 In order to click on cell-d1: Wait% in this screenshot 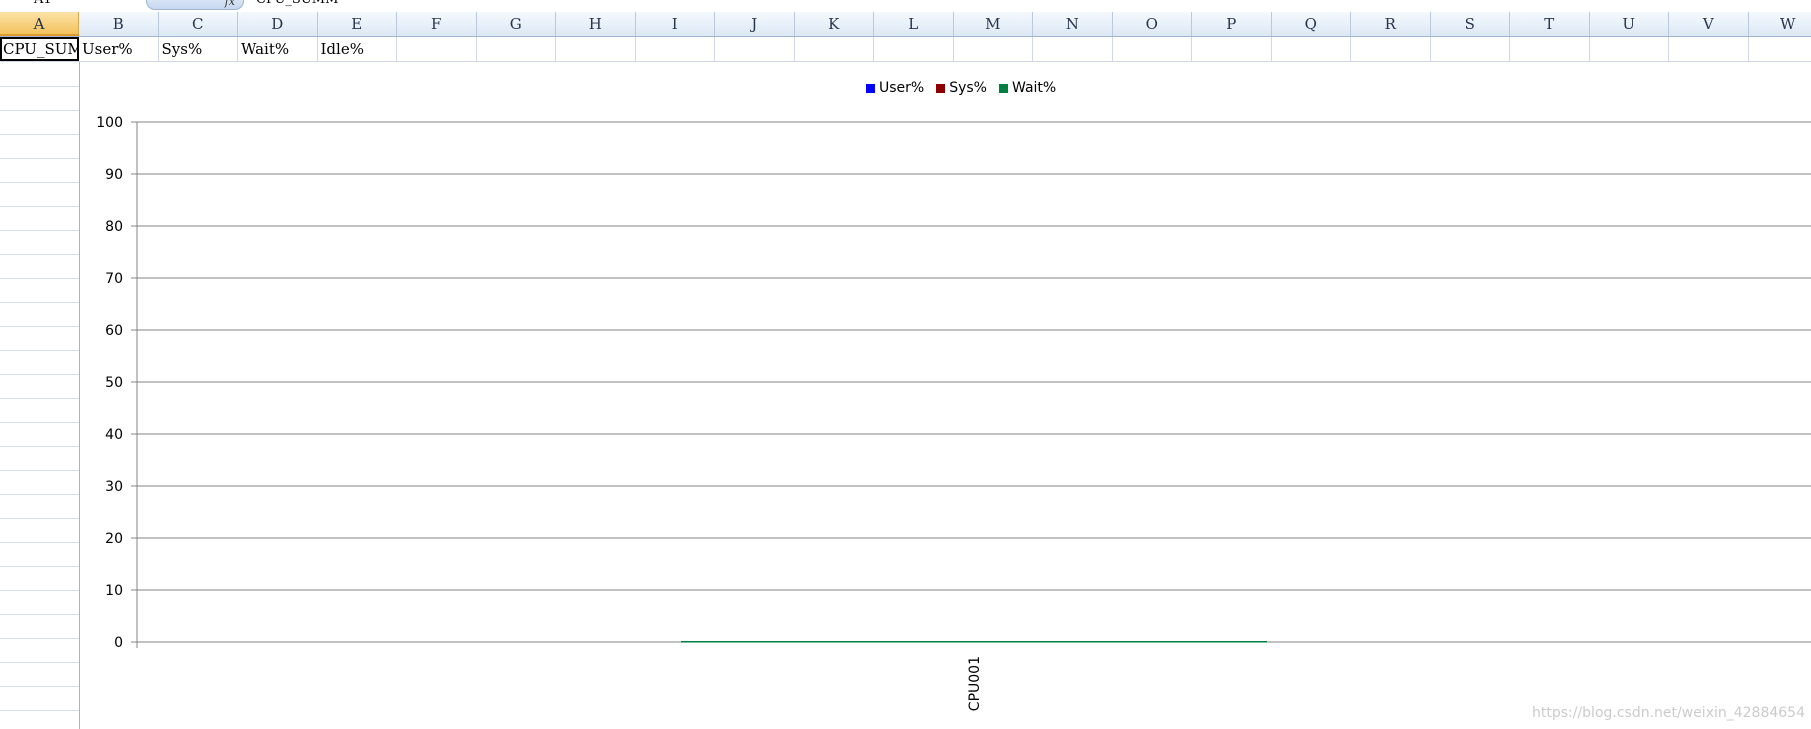, I will do `click(278, 49)`.